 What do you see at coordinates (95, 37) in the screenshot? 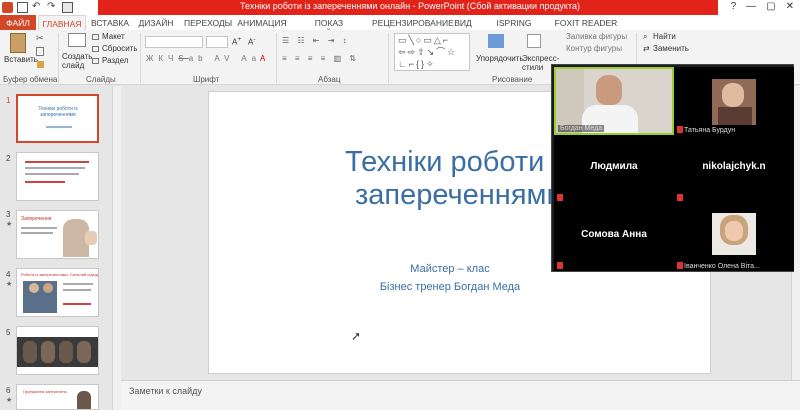
I see `layout-icon` at bounding box center [95, 37].